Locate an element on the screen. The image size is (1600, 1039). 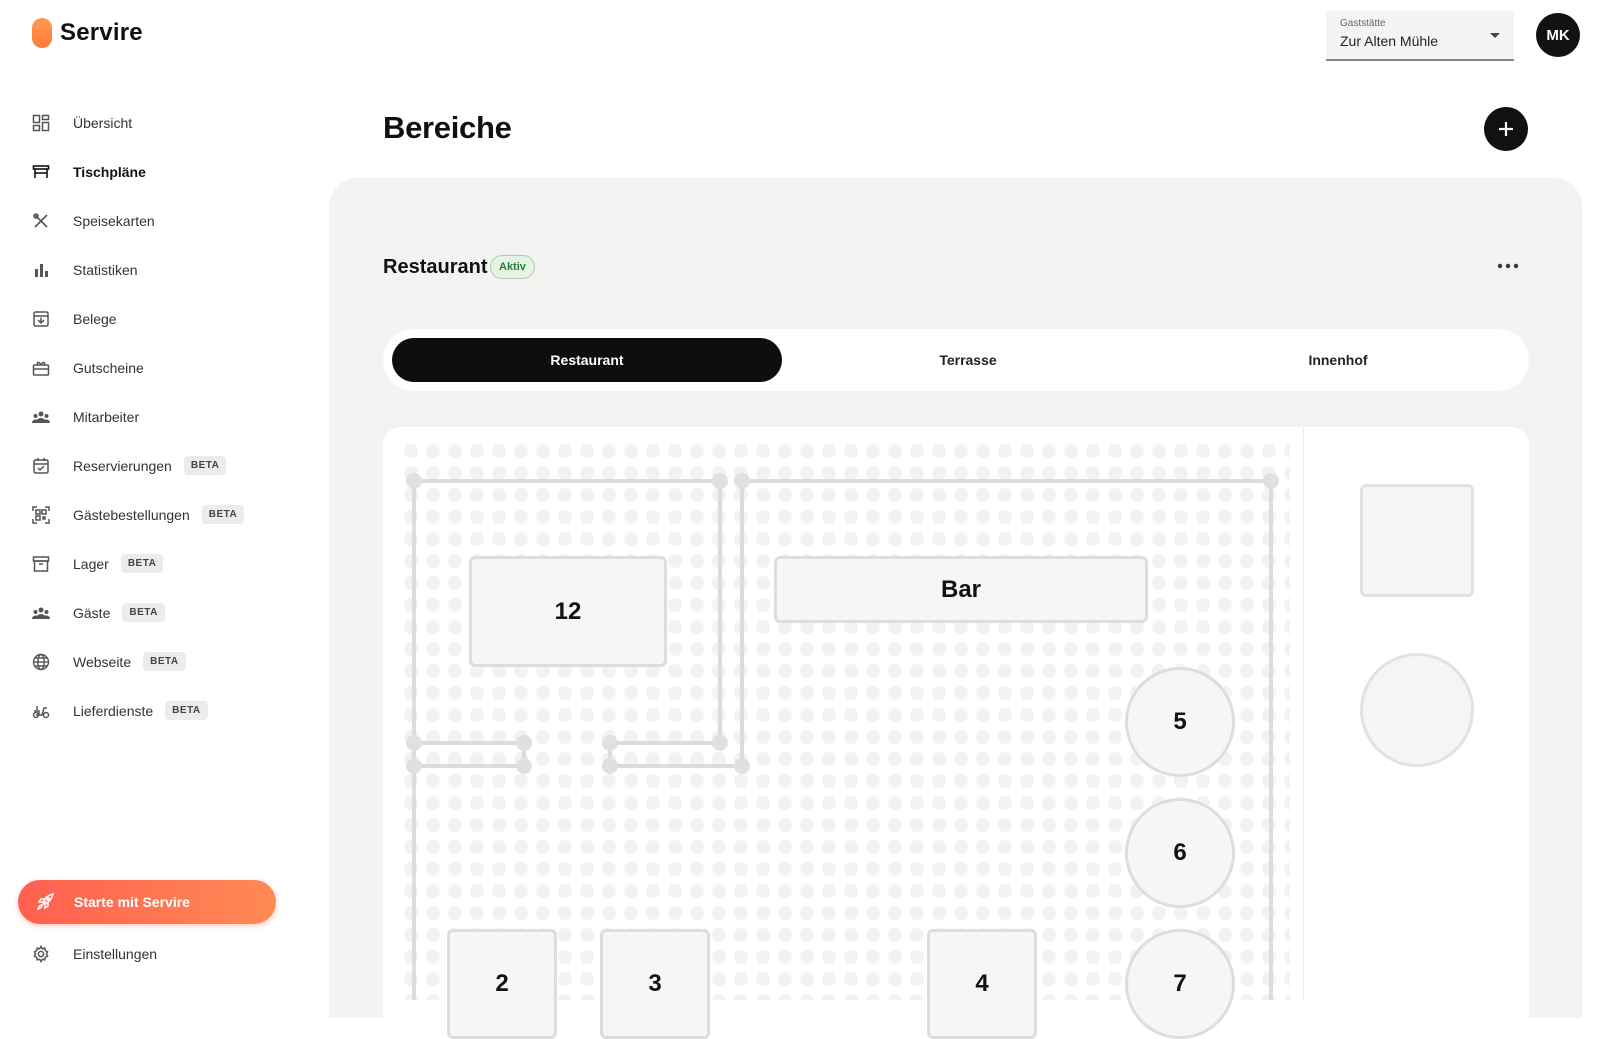
sidebar-item-label: Gäste is located at coordinates (92, 612).